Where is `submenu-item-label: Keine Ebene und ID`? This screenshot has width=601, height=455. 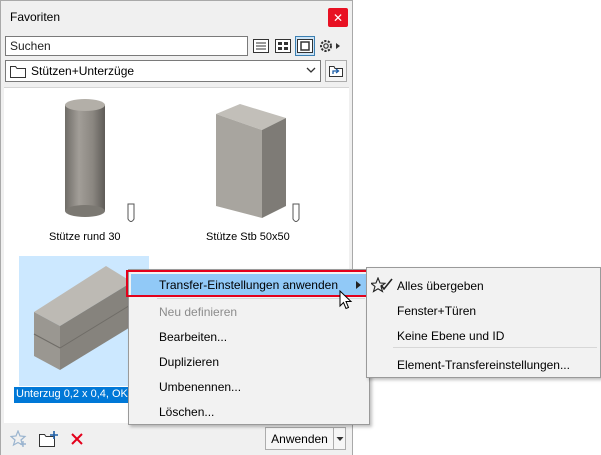
submenu-item-label: Keine Ebene und ID is located at coordinates (451, 336).